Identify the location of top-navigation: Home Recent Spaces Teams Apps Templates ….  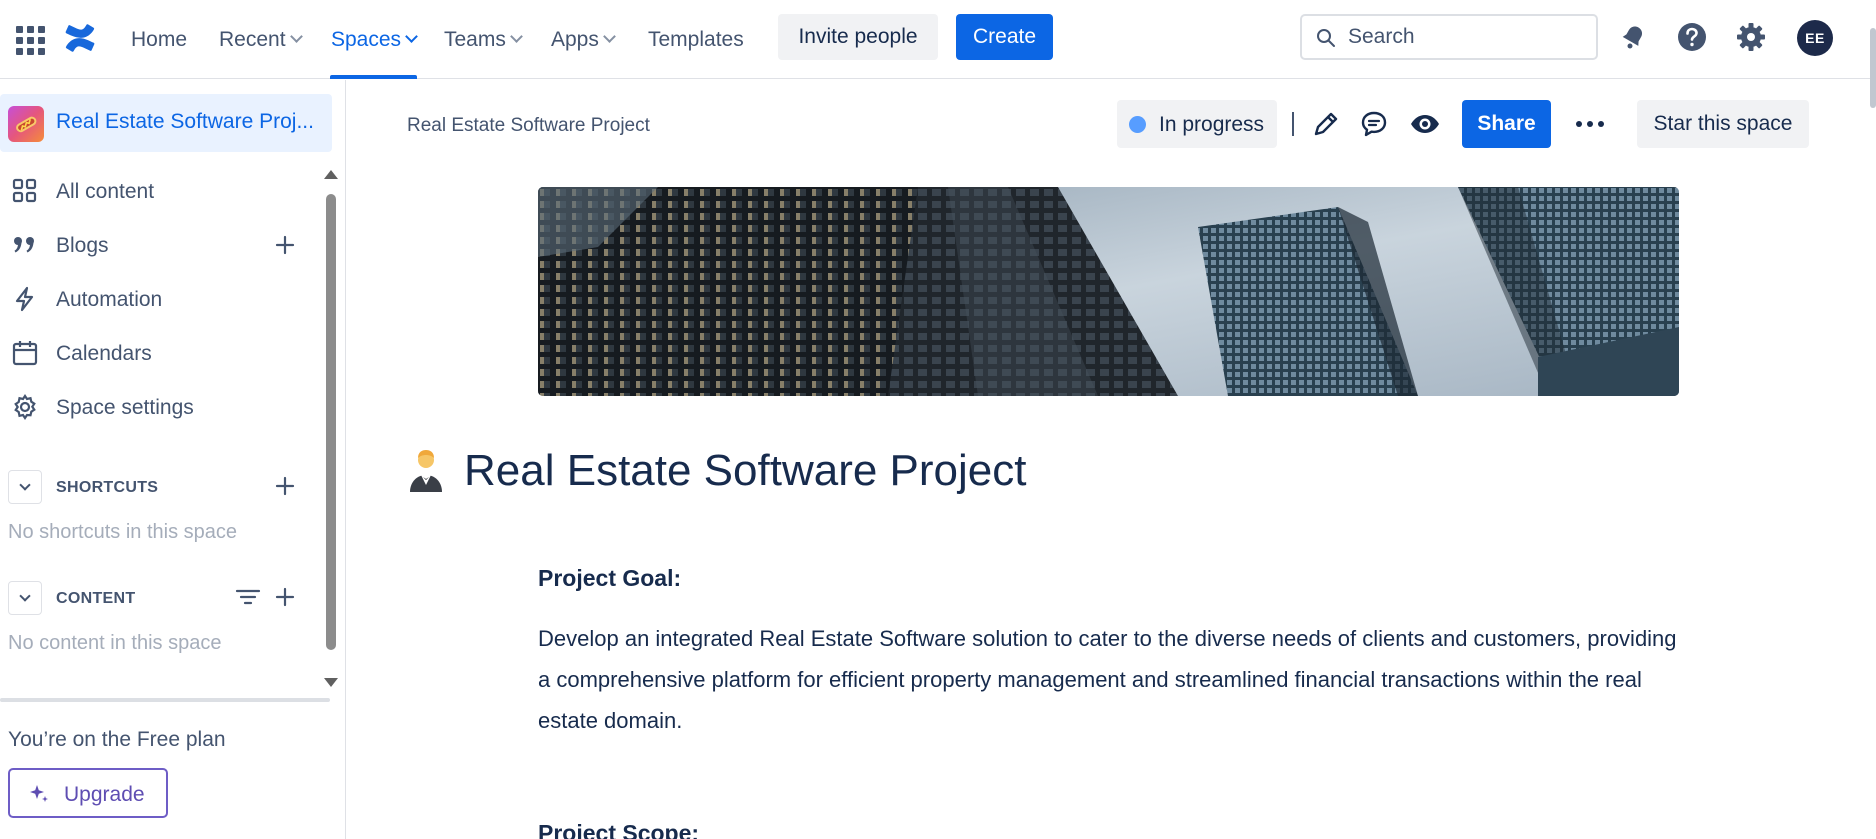
(938, 39).